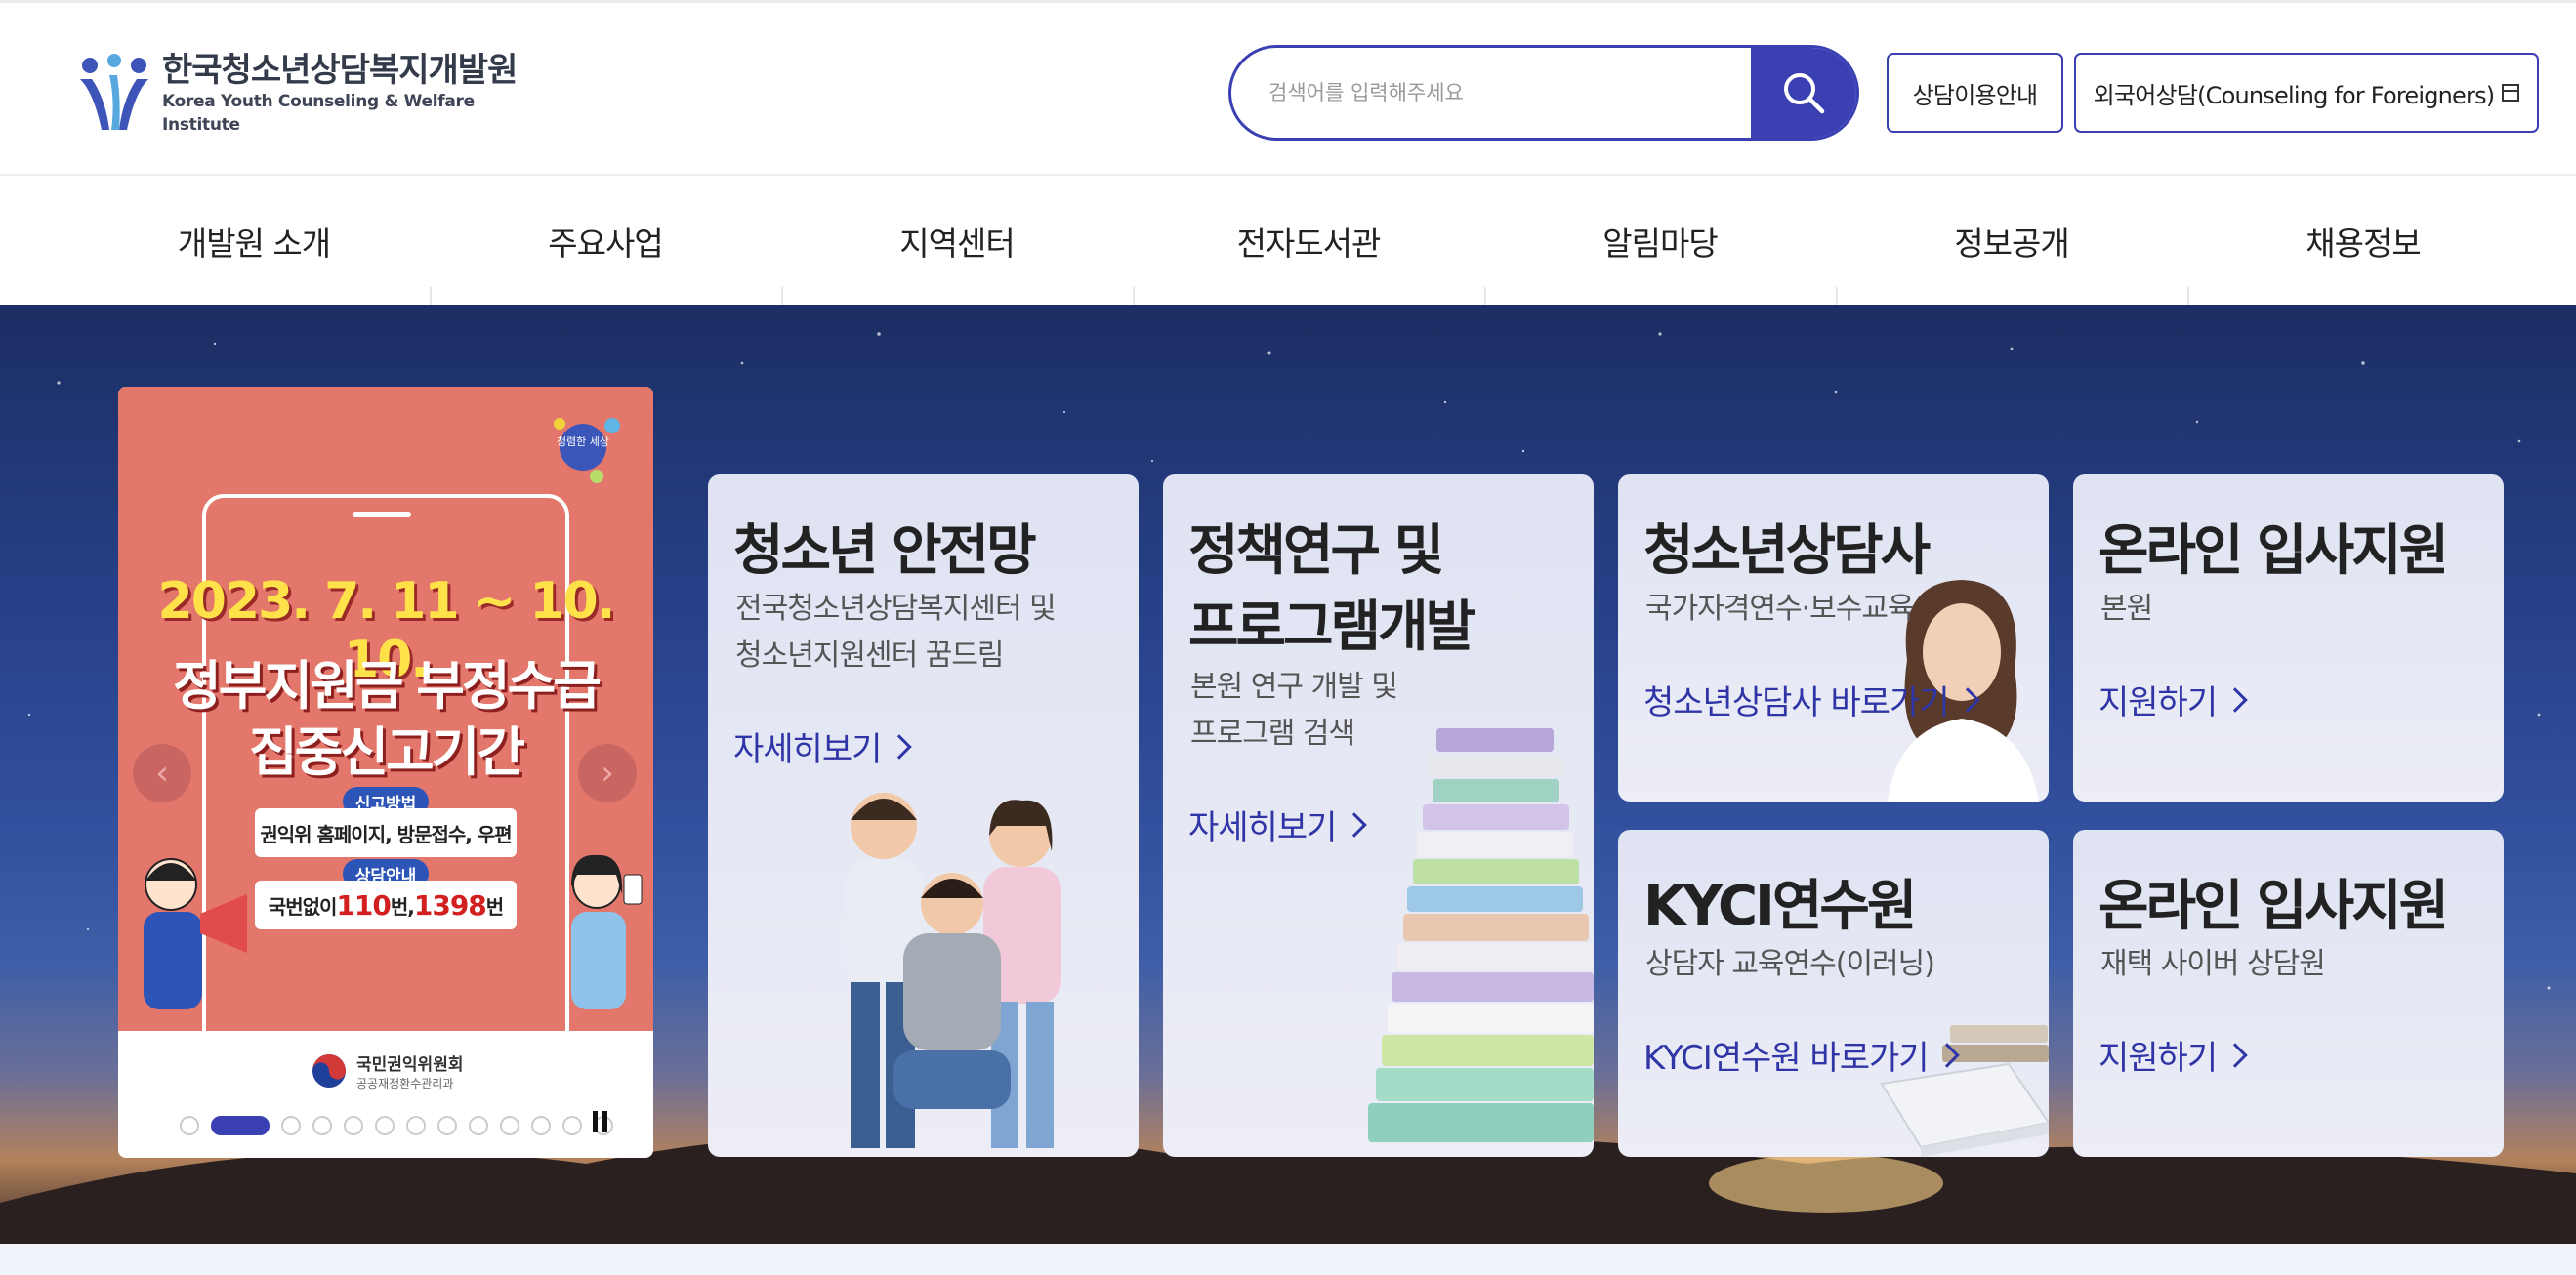 This screenshot has width=2576, height=1275. I want to click on acrc-logo: 국민권익위원회 공공재정환수관리과, so click(387, 1071).